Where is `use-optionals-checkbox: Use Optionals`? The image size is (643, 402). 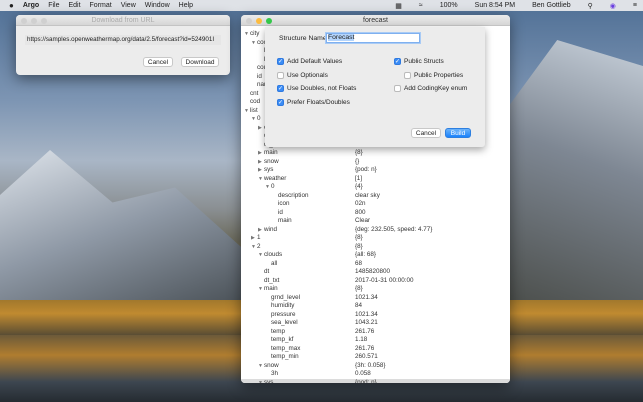 use-optionals-checkbox: Use Optionals is located at coordinates (302, 75).